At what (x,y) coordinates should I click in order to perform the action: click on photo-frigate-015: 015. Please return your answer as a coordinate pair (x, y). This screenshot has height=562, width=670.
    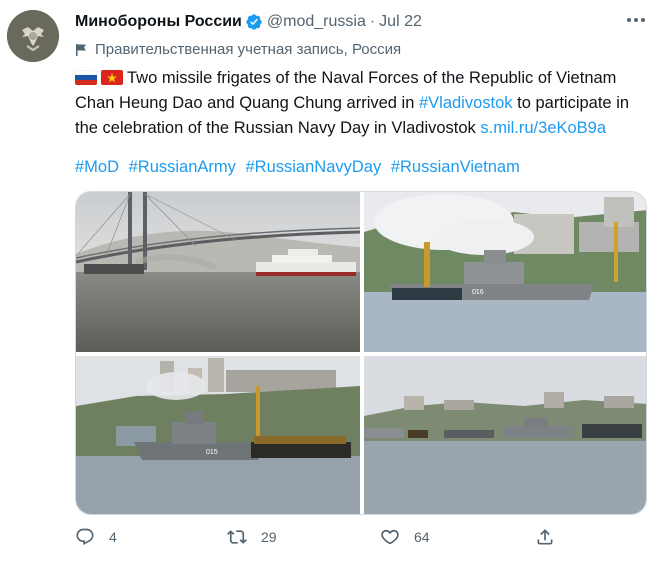
    Looking at the image, I should click on (218, 435).